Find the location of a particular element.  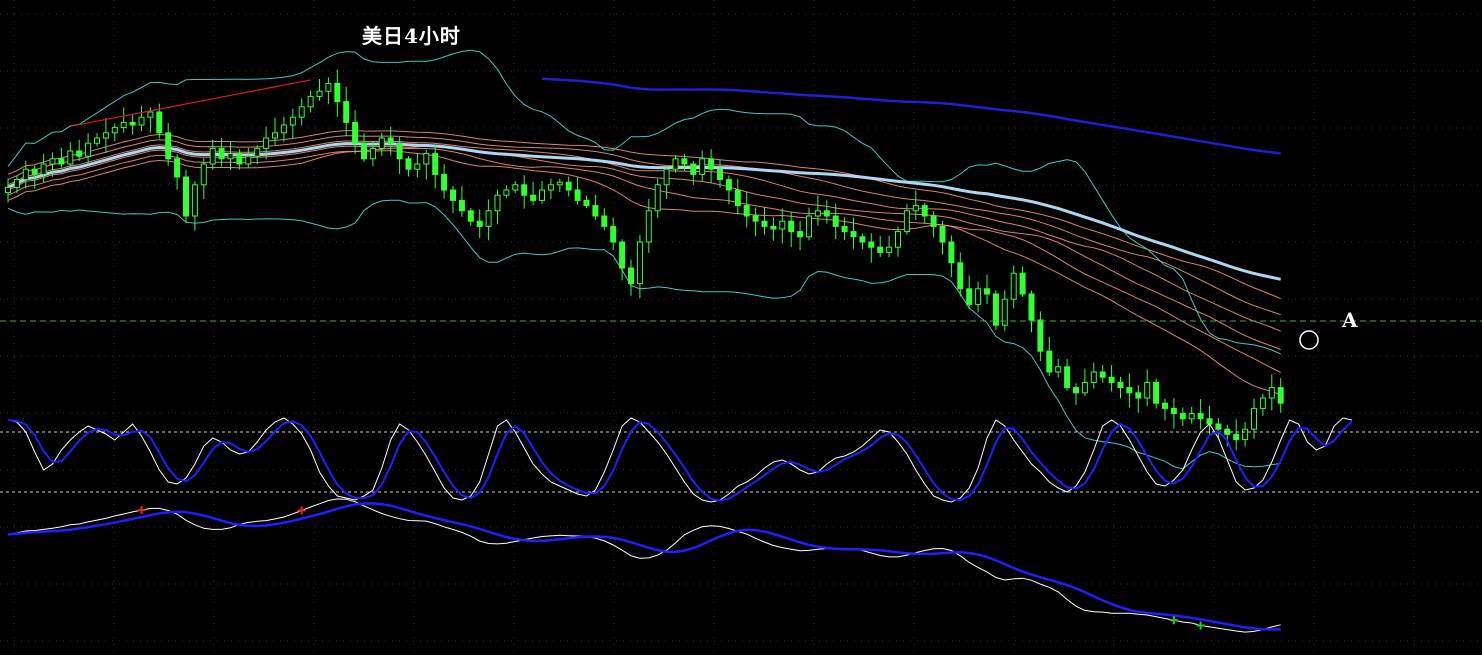

marker-circle is located at coordinates (1309, 340).